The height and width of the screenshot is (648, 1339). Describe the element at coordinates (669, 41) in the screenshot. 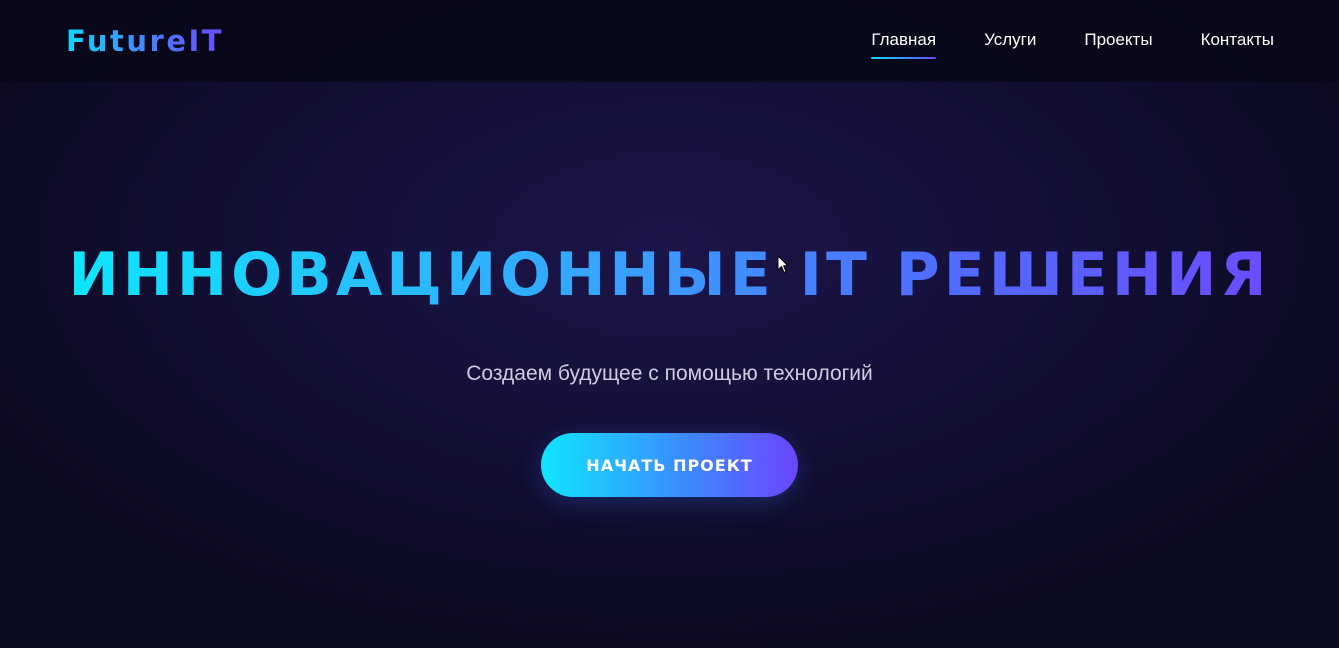

I see `site-header: FutureIT Главная Услуги Проекты Контакты` at that location.